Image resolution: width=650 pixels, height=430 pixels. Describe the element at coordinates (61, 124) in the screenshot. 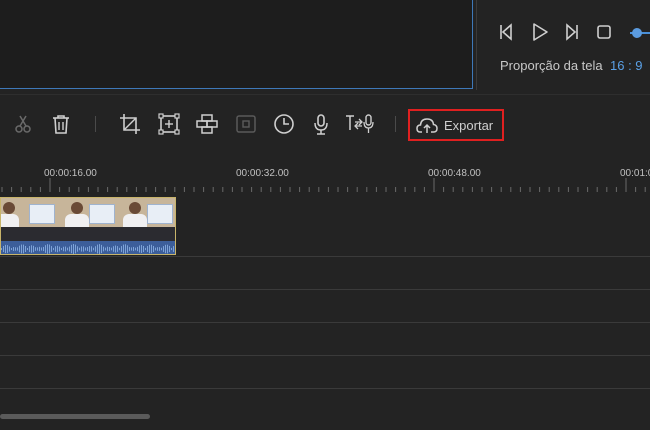

I see `delete-icon` at that location.